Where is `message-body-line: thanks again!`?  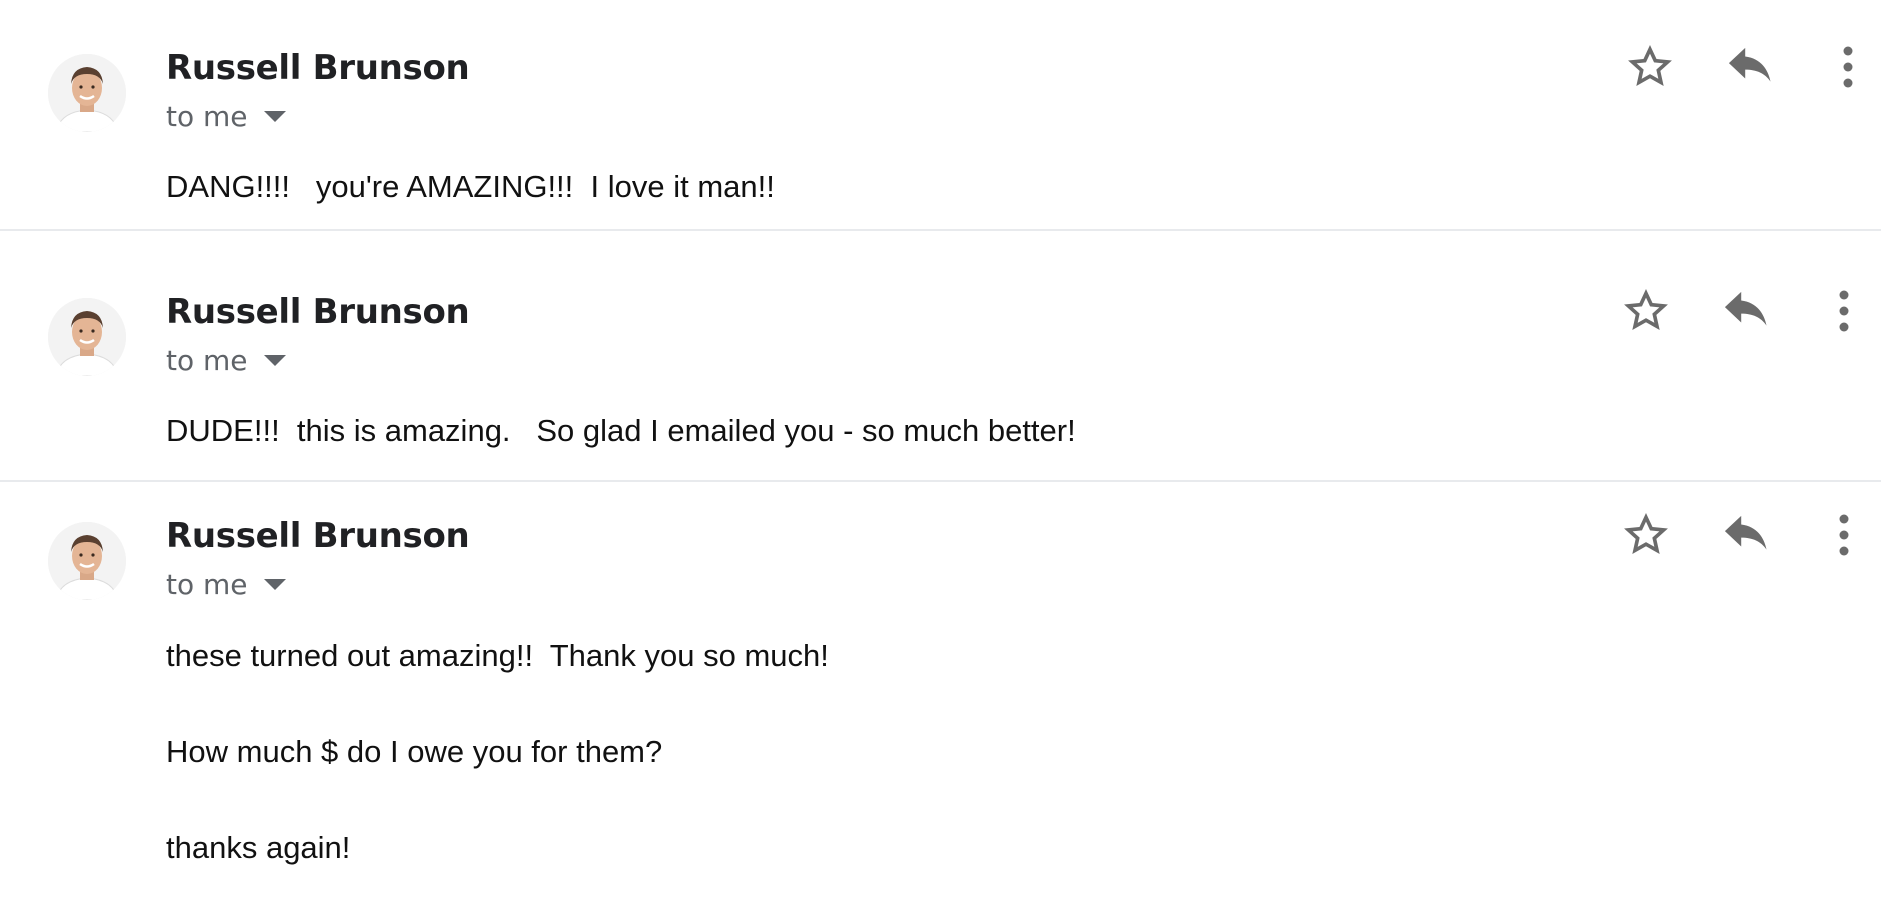 message-body-line: thanks again! is located at coordinates (258, 847).